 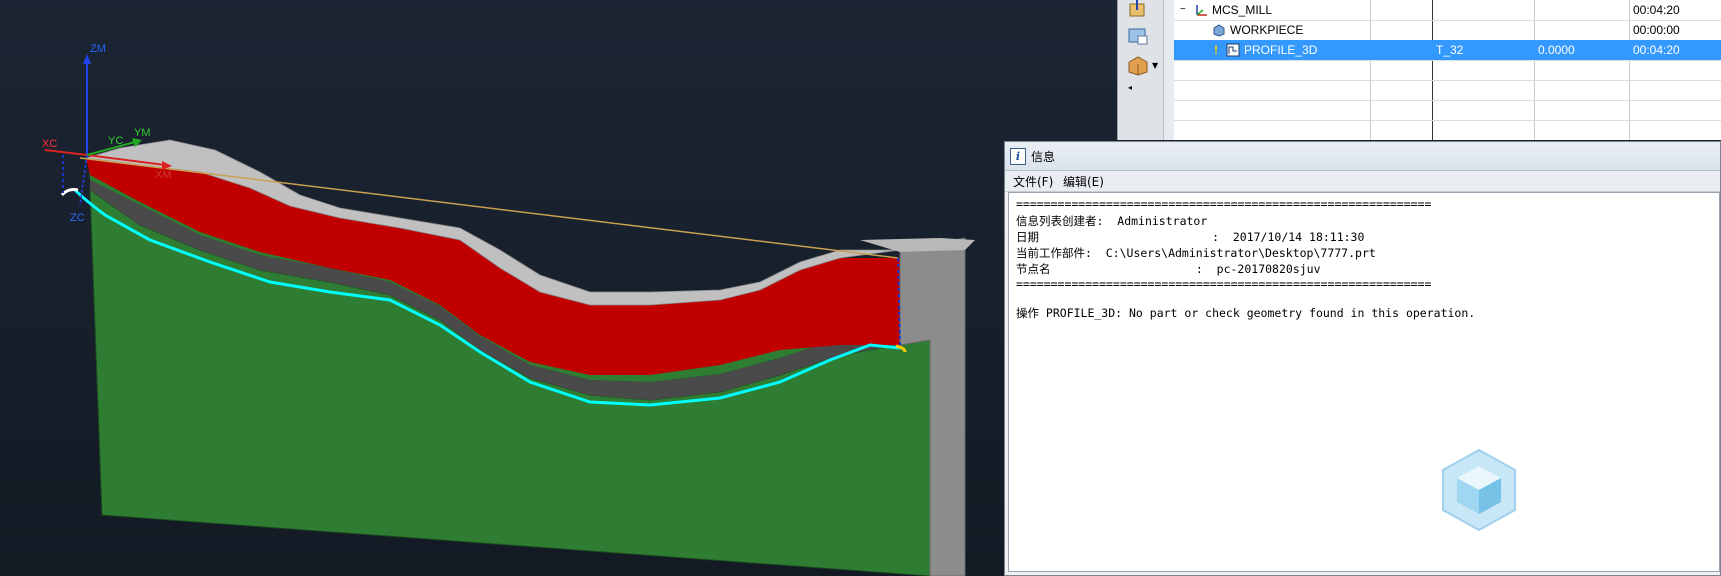 I want to click on operation-name: WORKPIECE, so click(x=1267, y=30).